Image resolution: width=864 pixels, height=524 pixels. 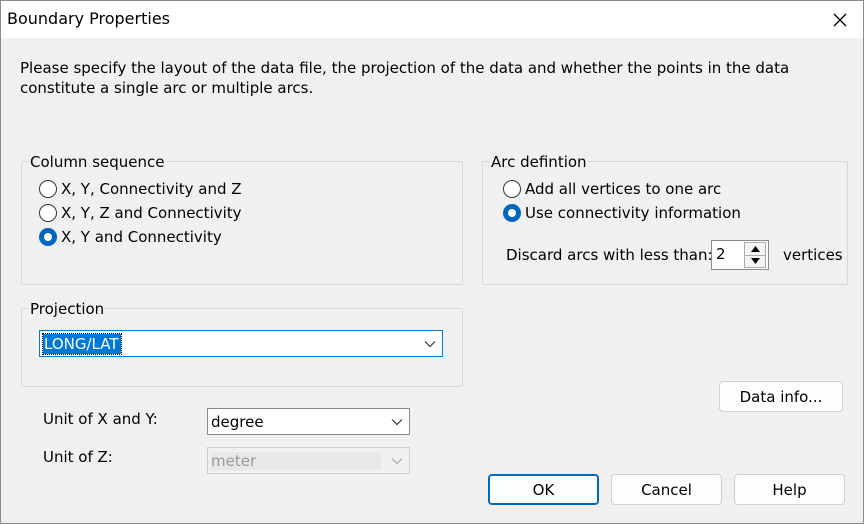 What do you see at coordinates (241, 343) in the screenshot?
I see `projection-select: LONG/LAT` at bounding box center [241, 343].